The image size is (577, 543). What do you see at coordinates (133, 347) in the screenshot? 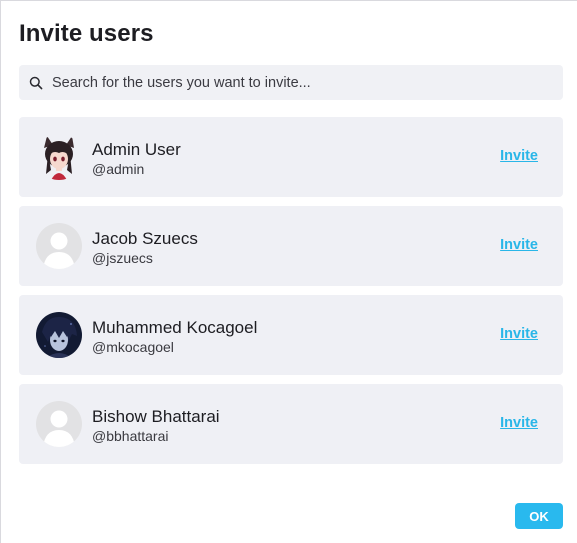
I see `user-handle: @mkocagoel` at bounding box center [133, 347].